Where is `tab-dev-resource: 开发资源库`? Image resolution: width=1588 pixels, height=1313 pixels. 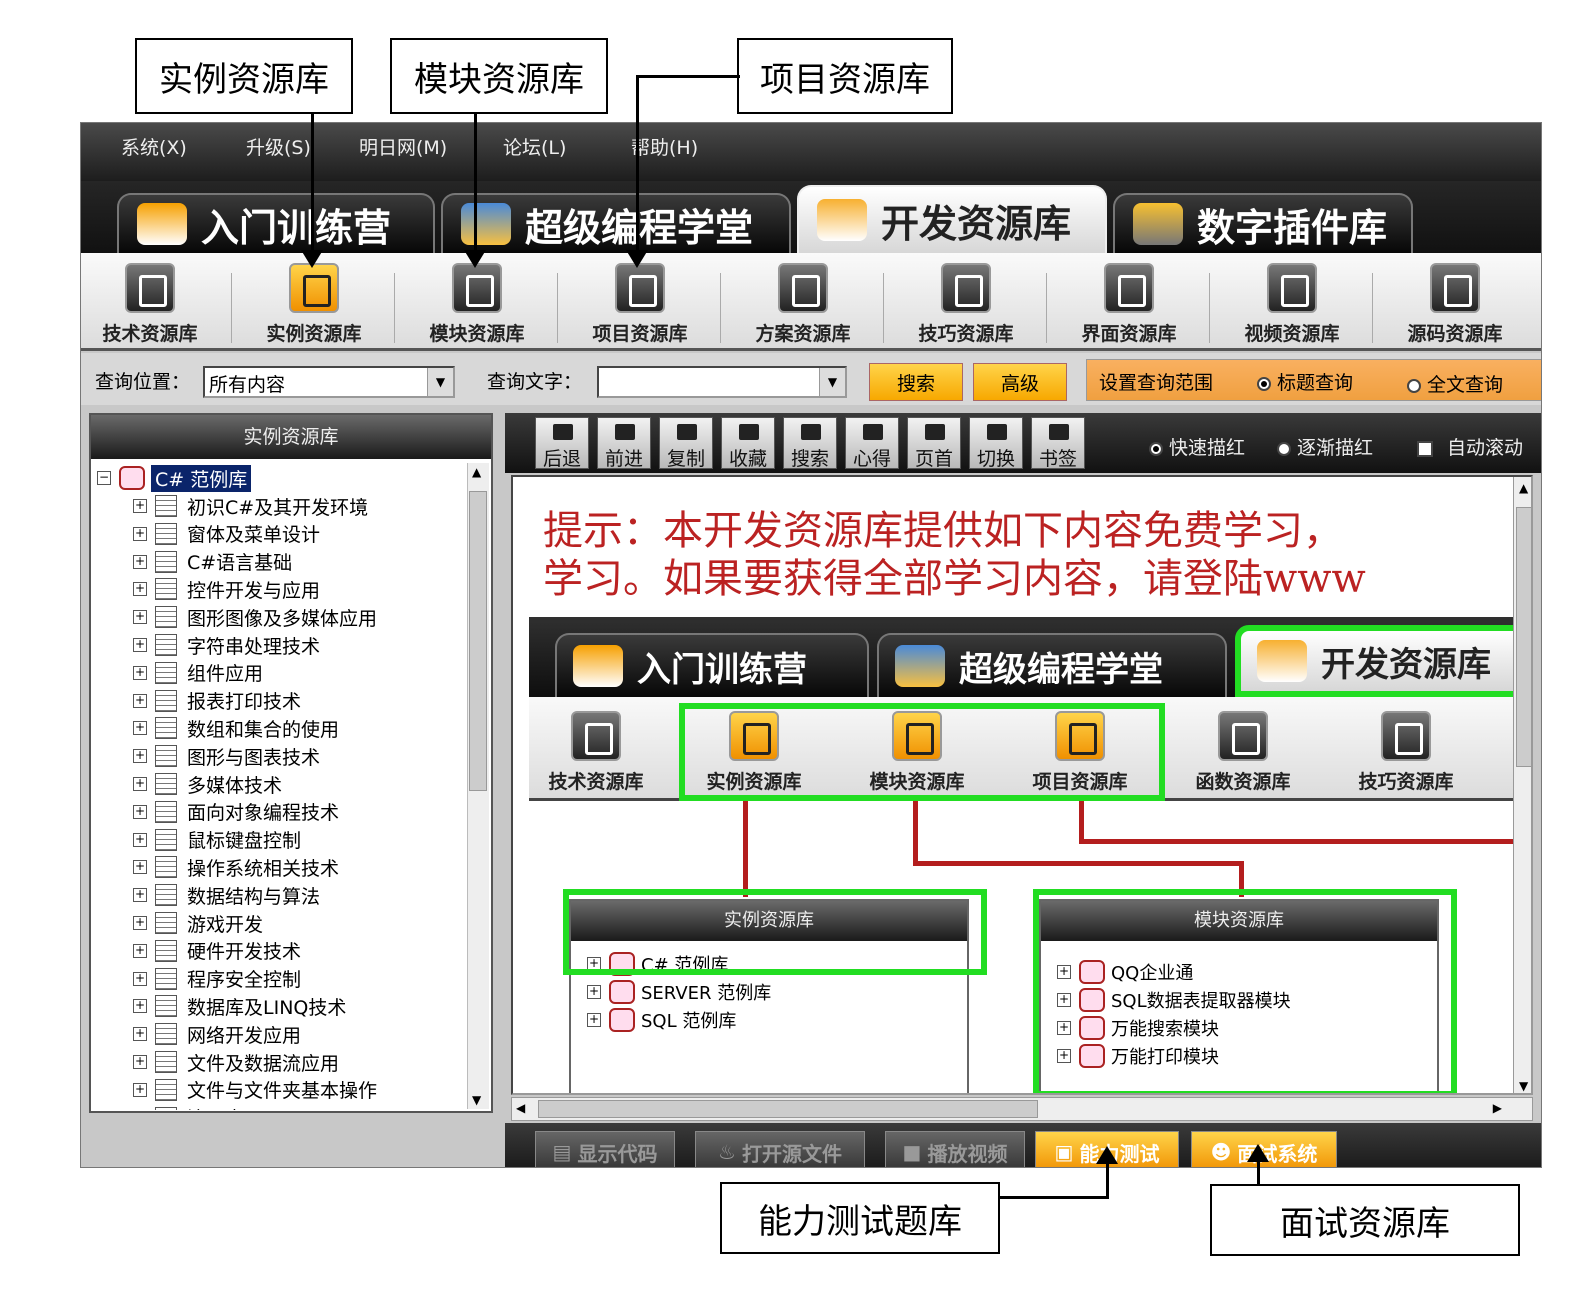 tab-dev-resource: 开发资源库 is located at coordinates (952, 219).